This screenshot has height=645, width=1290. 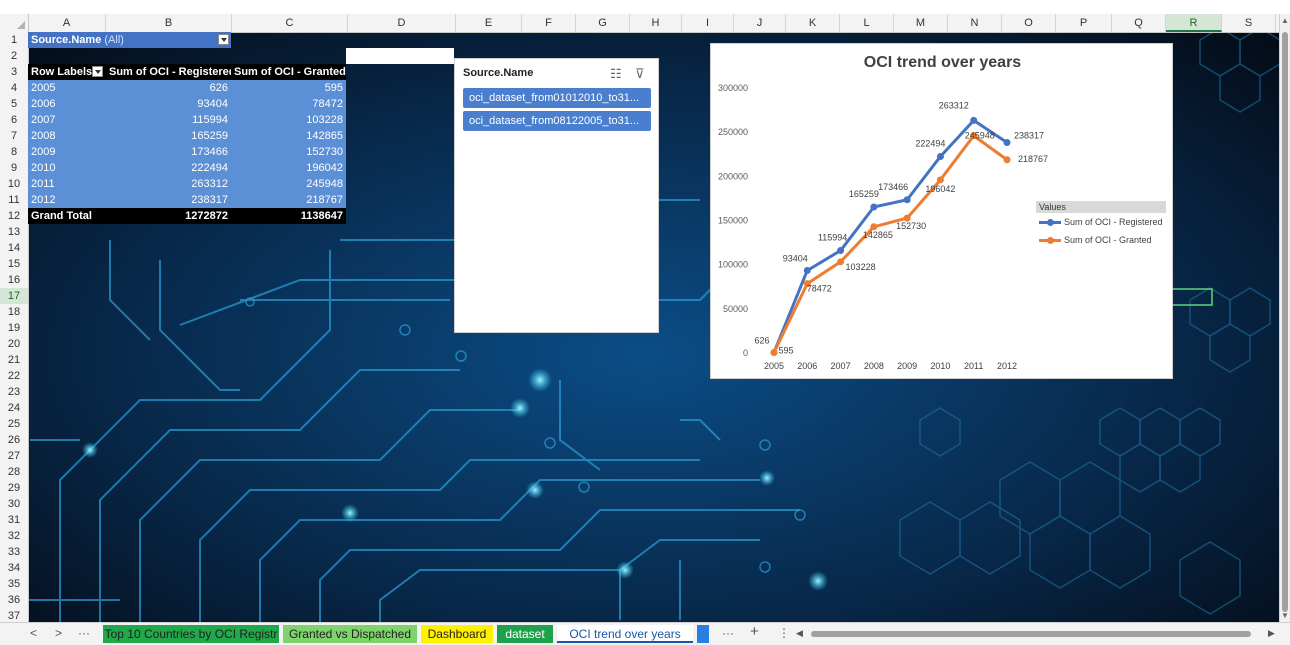 What do you see at coordinates (288, 120) in the screenshot?
I see `pivot-granted-cell: 103228` at bounding box center [288, 120].